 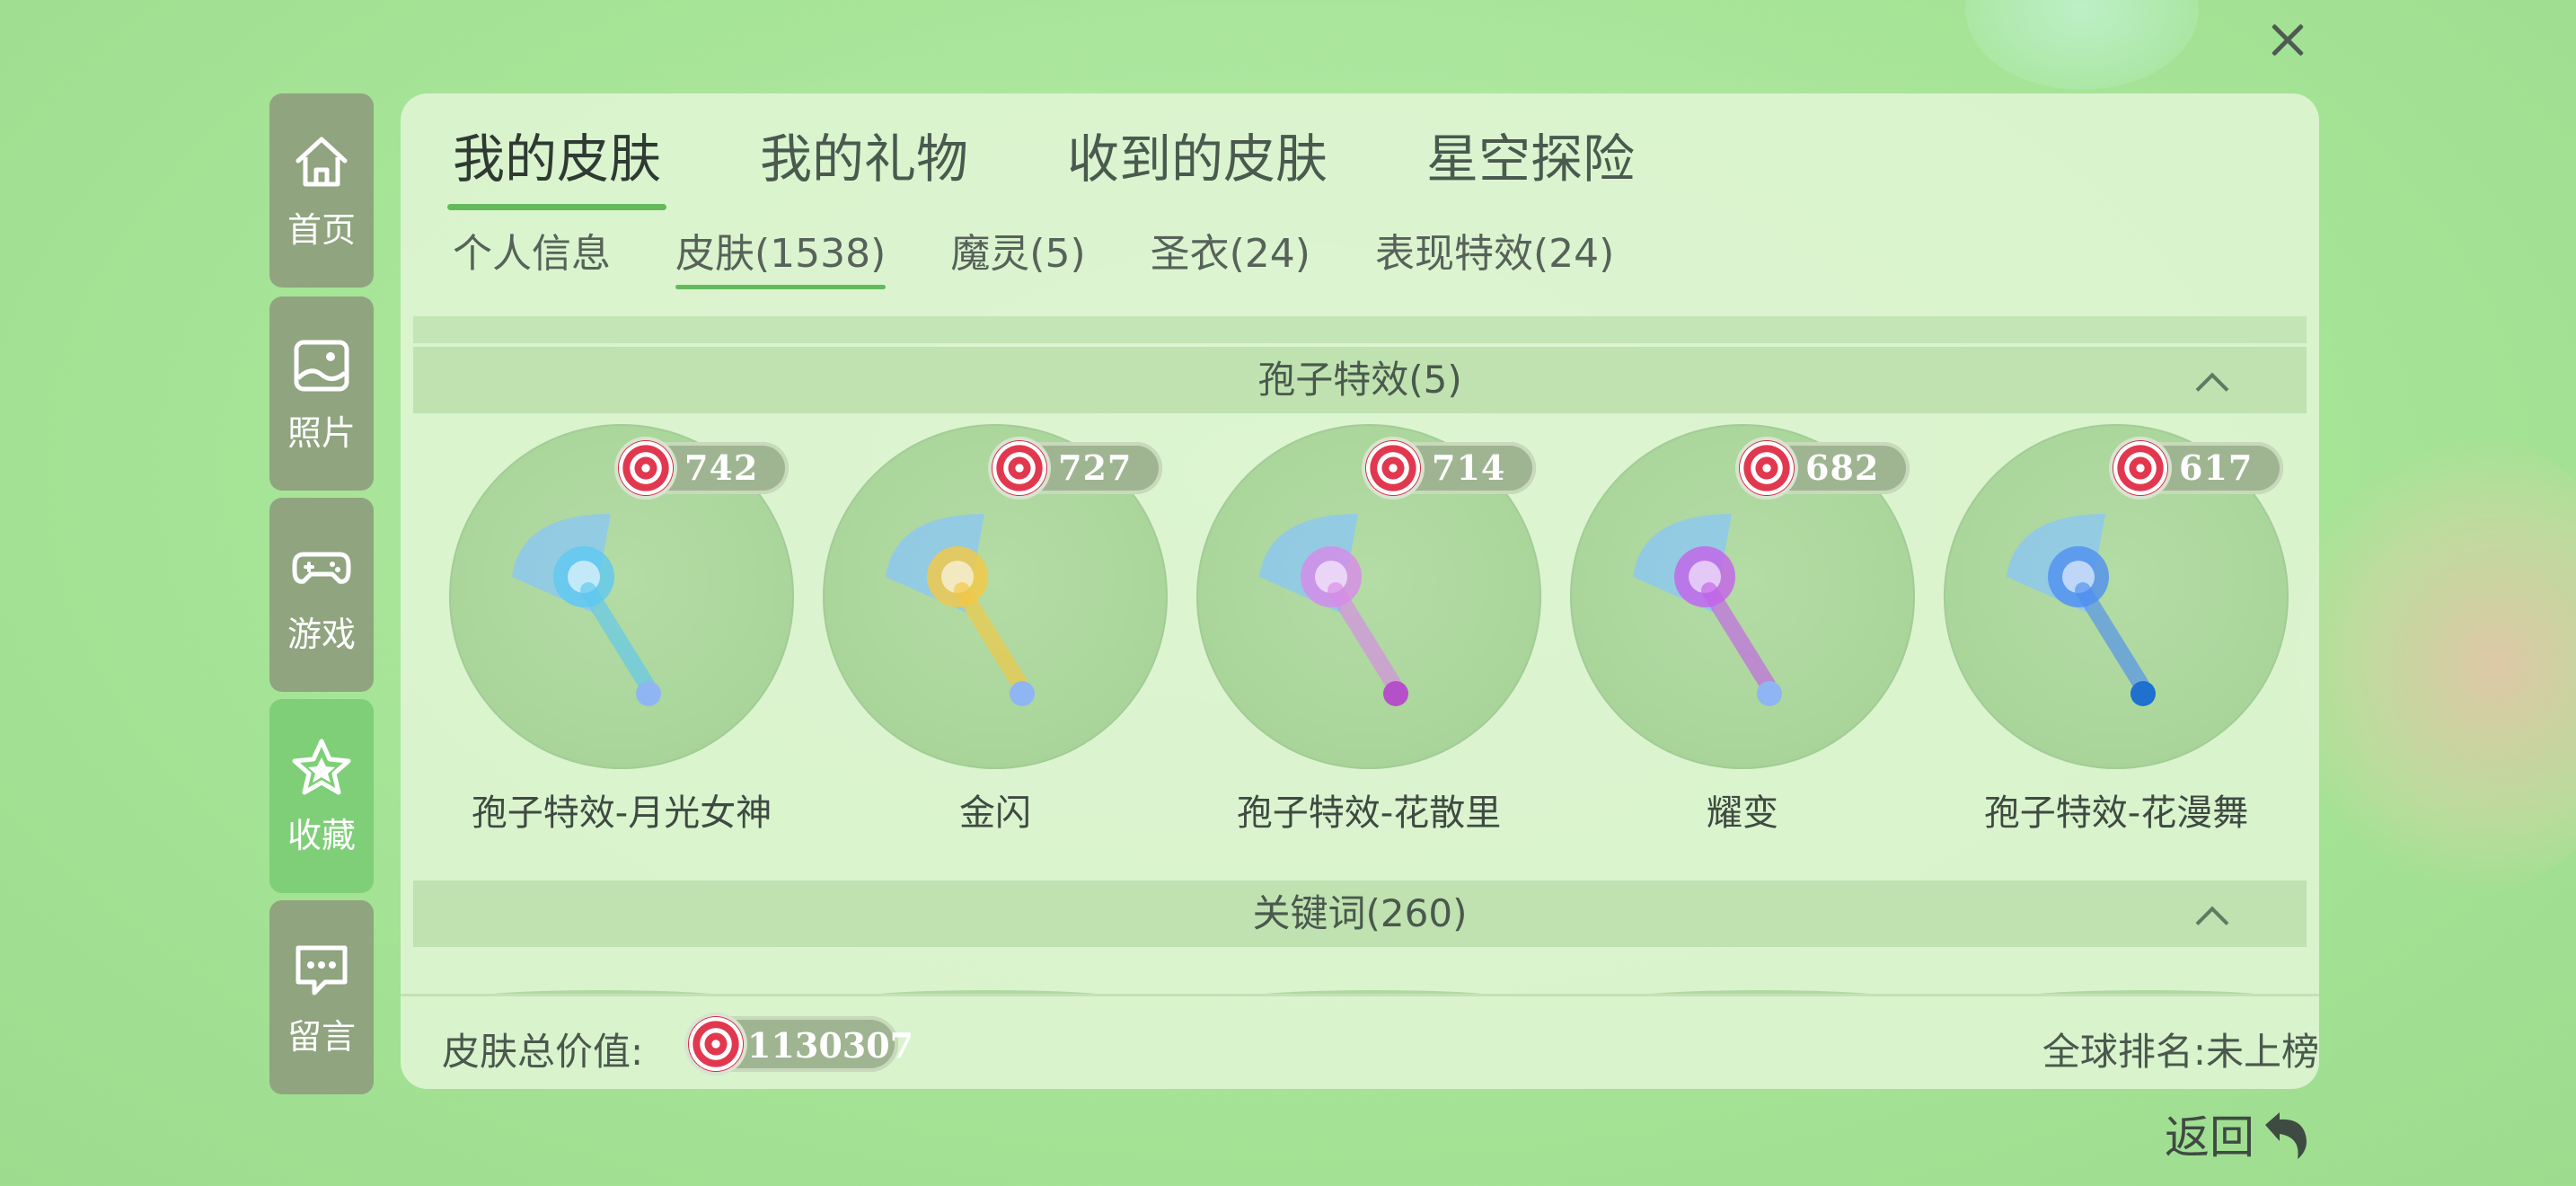 I want to click on skin-name: 耀变, so click(x=1742, y=813).